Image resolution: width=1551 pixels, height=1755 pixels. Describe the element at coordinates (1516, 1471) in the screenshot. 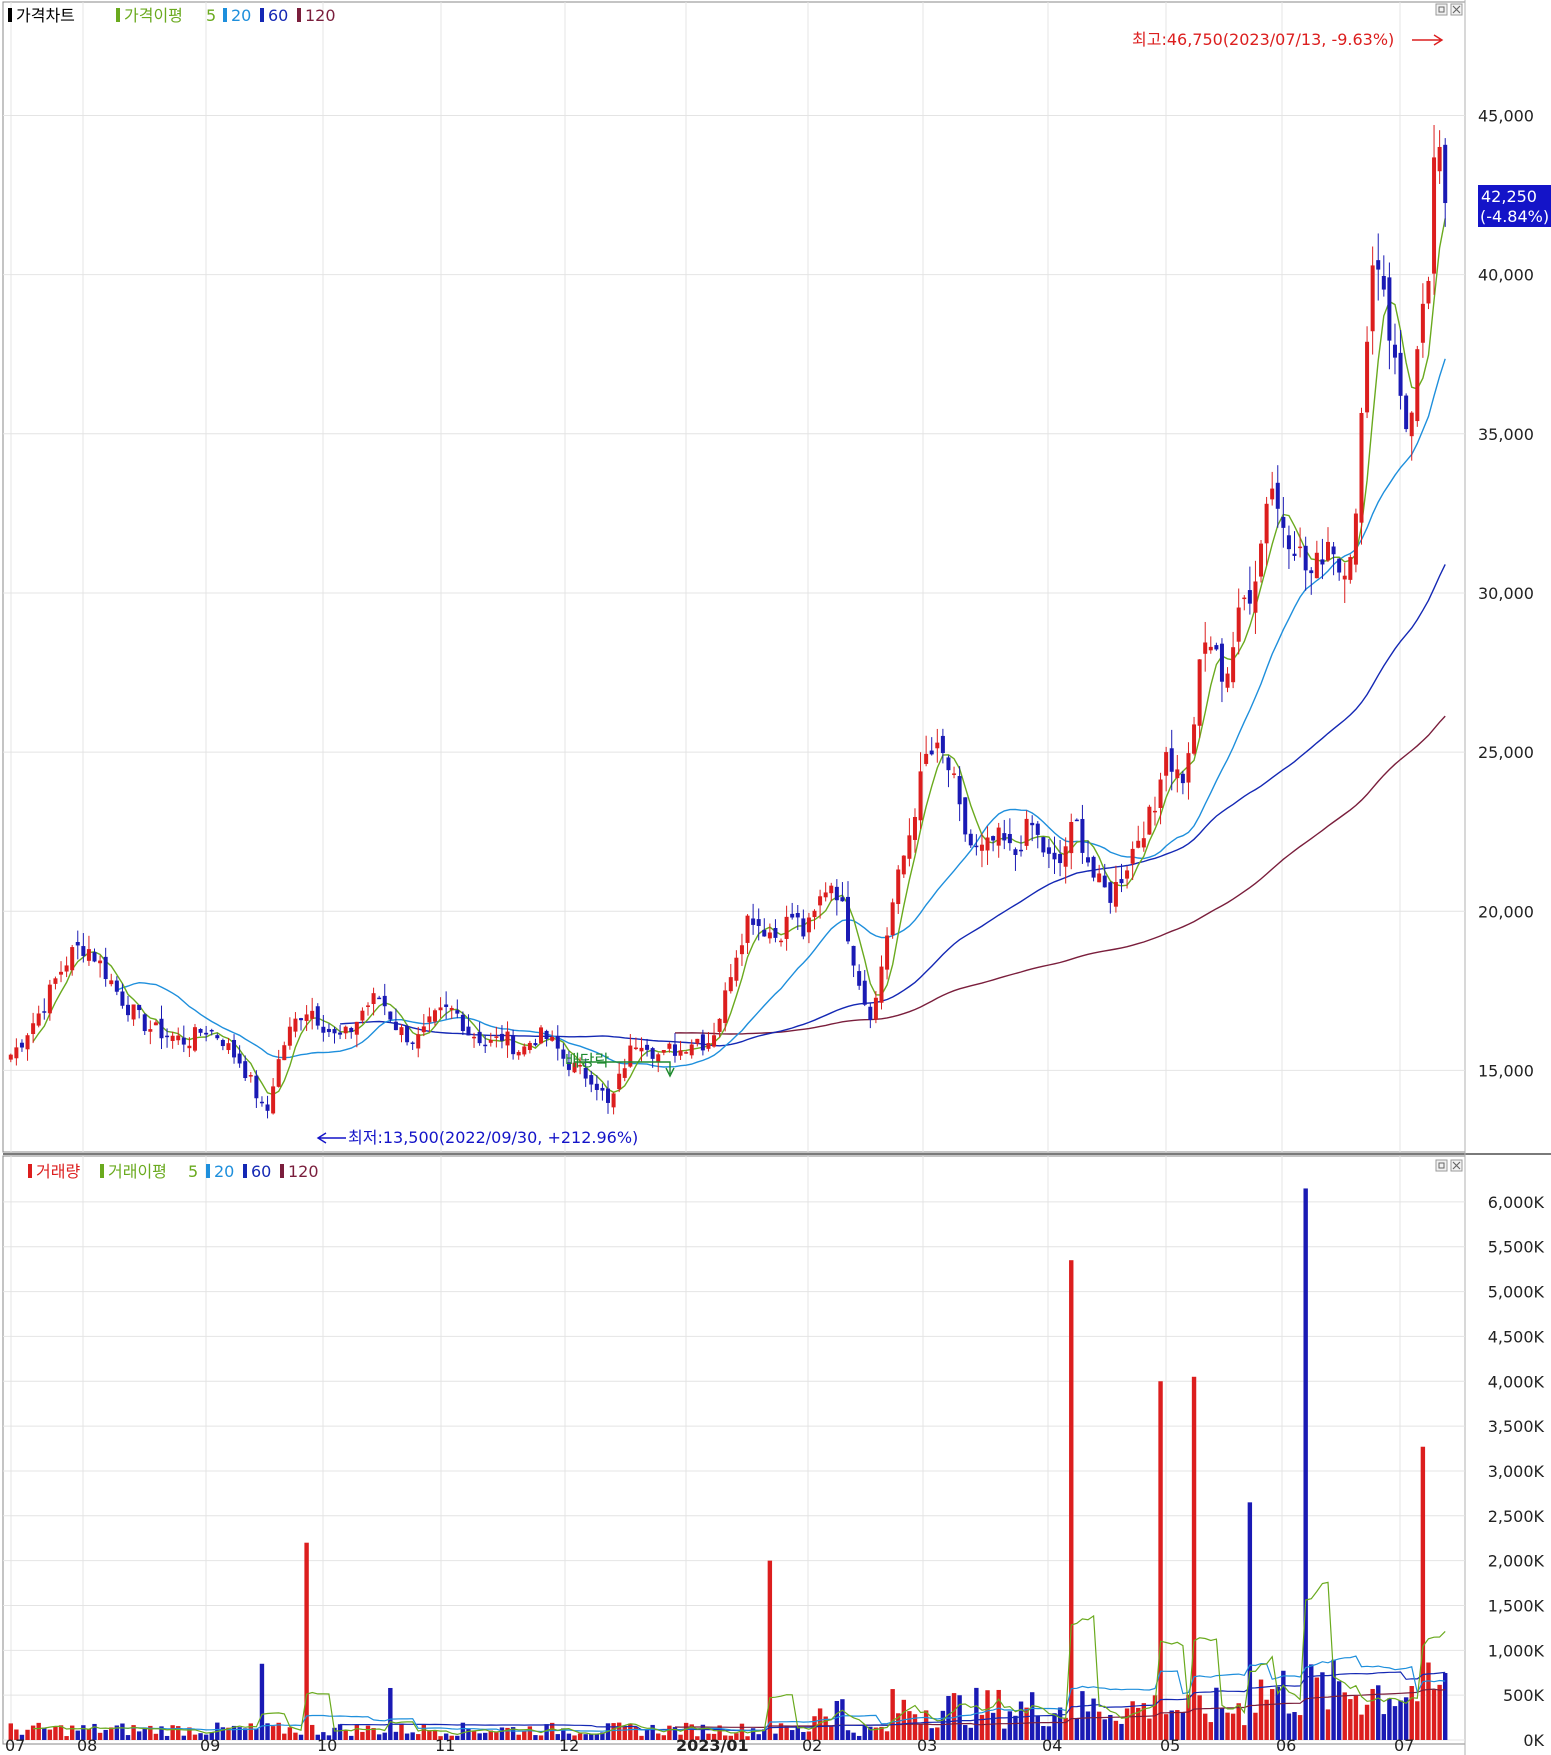

I see `volume-y-tick: 3,000K` at that location.